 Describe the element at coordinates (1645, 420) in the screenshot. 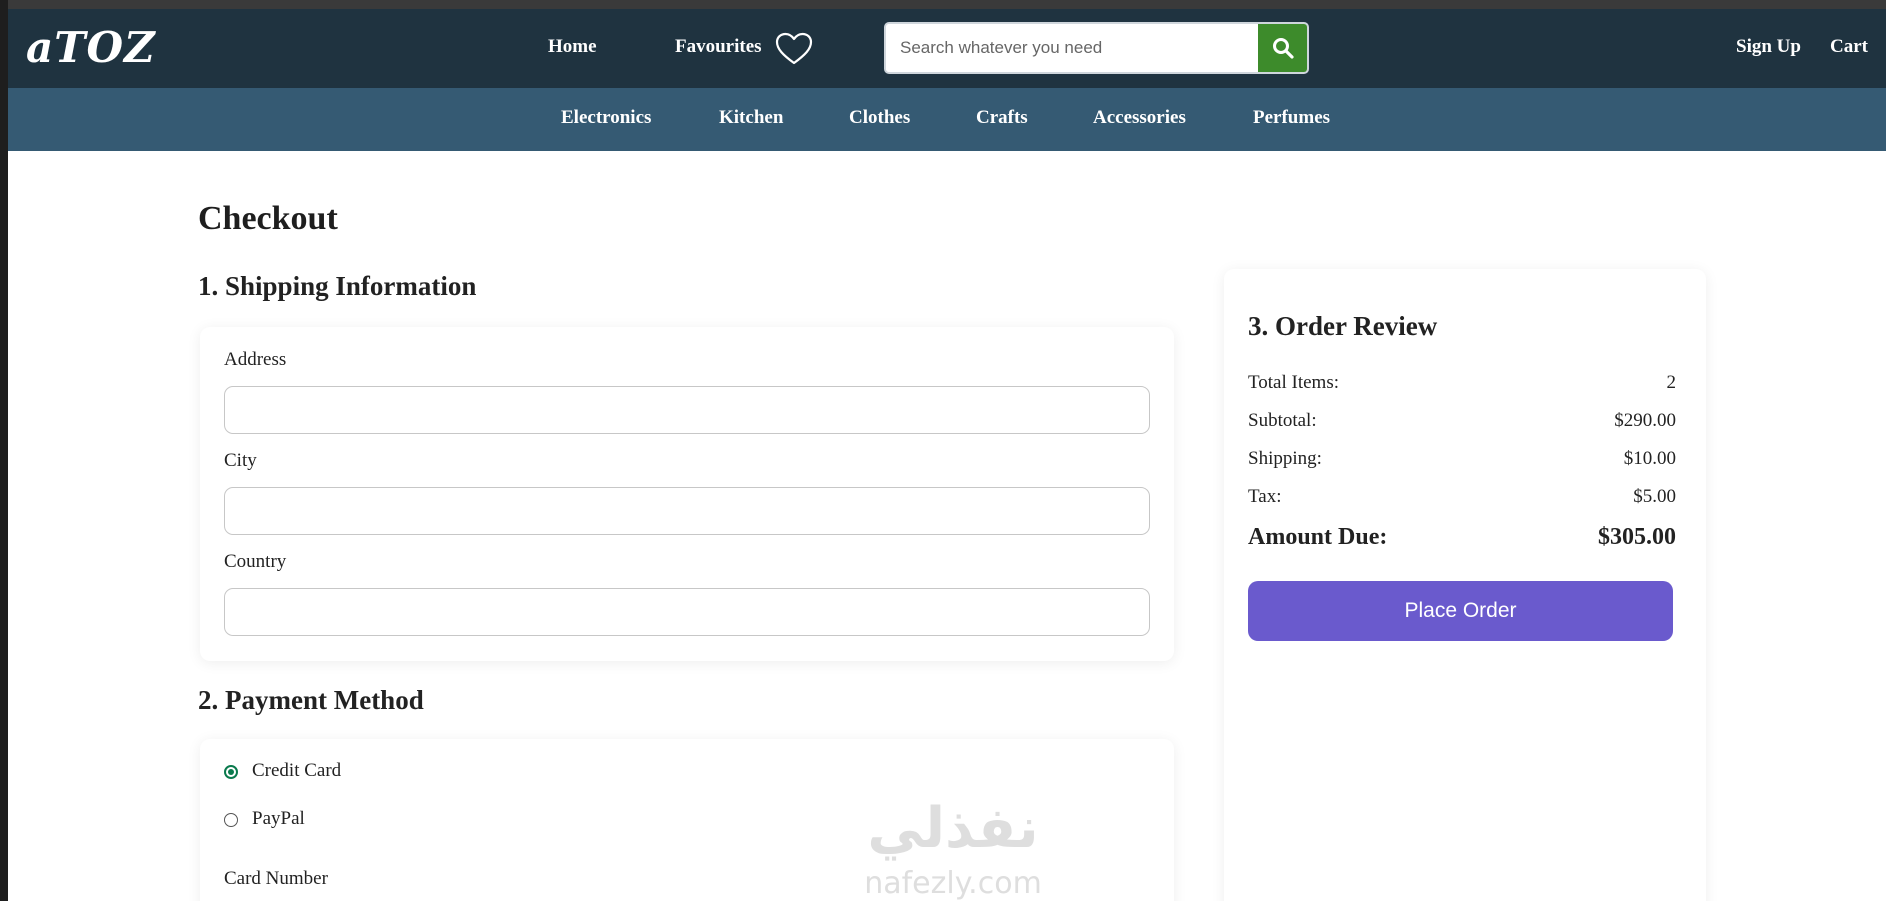

I see `subtotal-value: $290.00` at that location.